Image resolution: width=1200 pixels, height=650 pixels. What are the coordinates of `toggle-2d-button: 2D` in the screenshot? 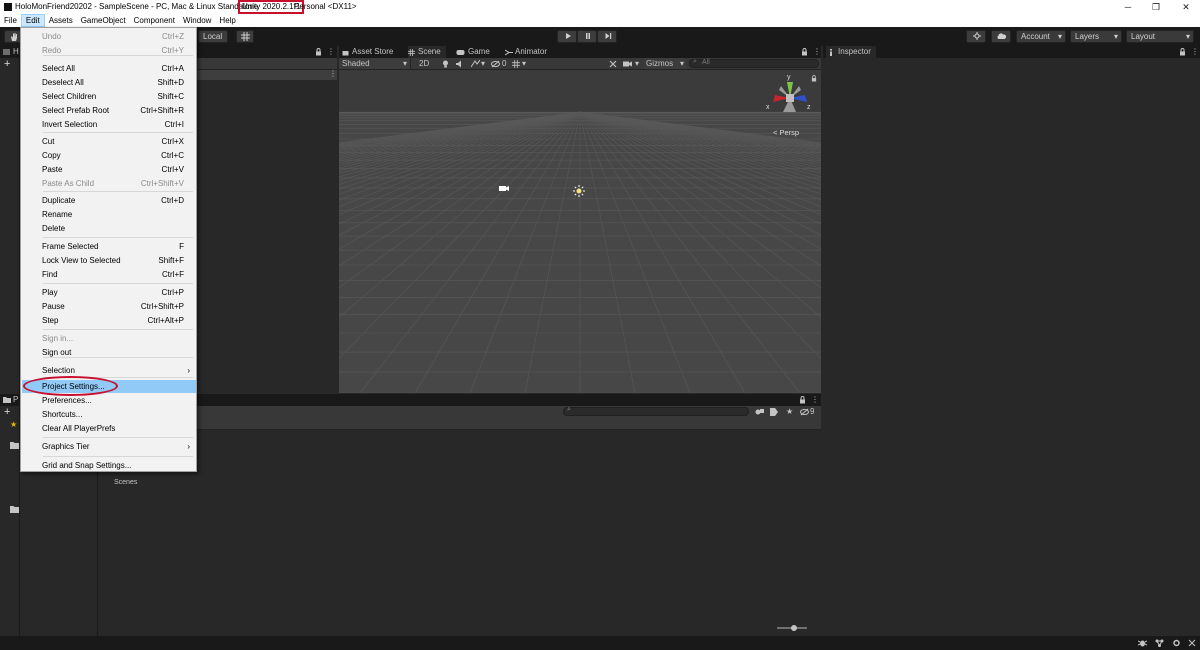 It's located at (424, 63).